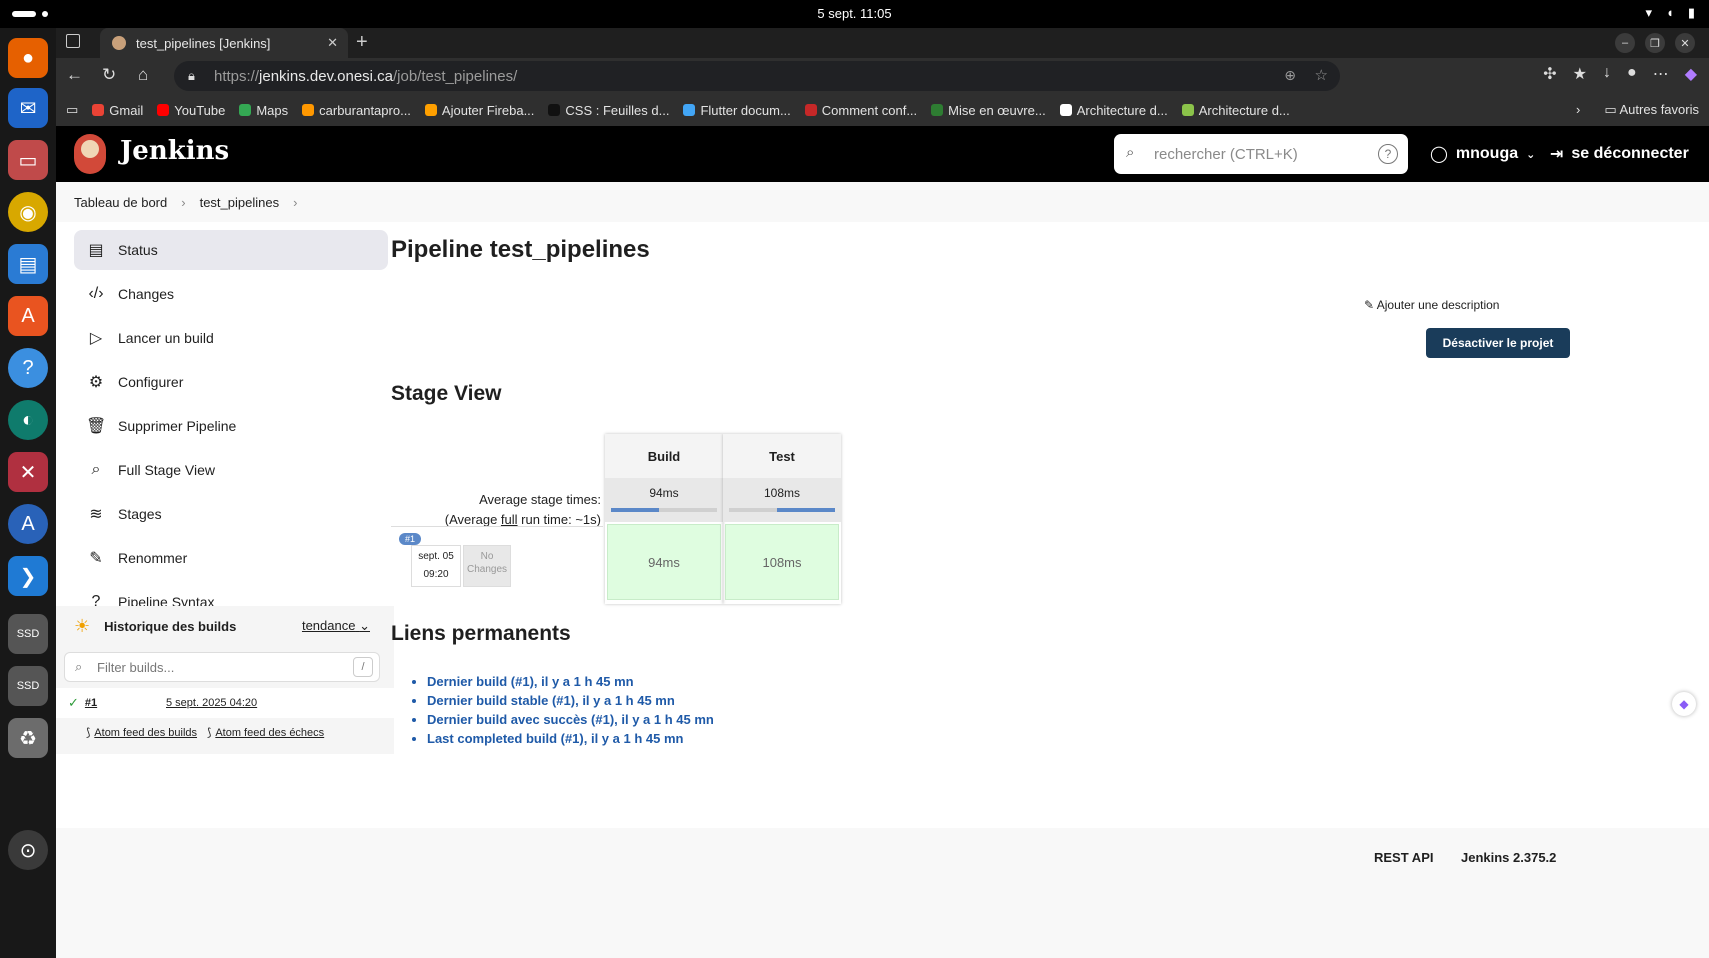 The image size is (1709, 958). What do you see at coordinates (28, 368) in the screenshot?
I see `help-icon: ?` at bounding box center [28, 368].